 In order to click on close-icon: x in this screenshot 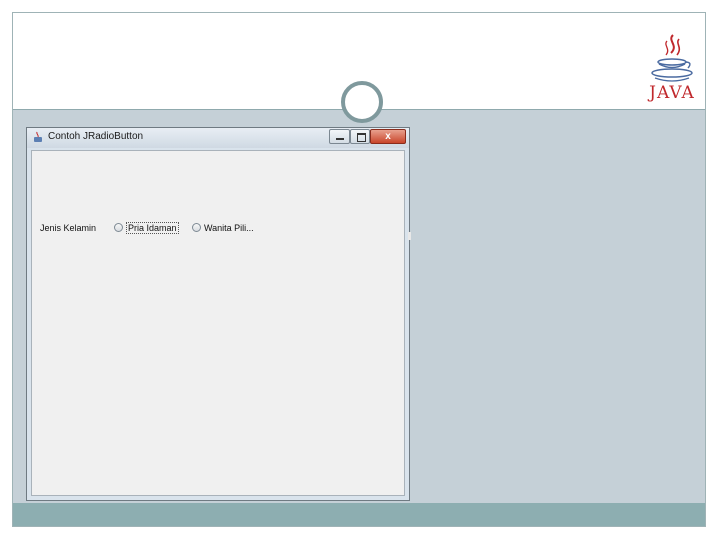, I will do `click(388, 136)`.